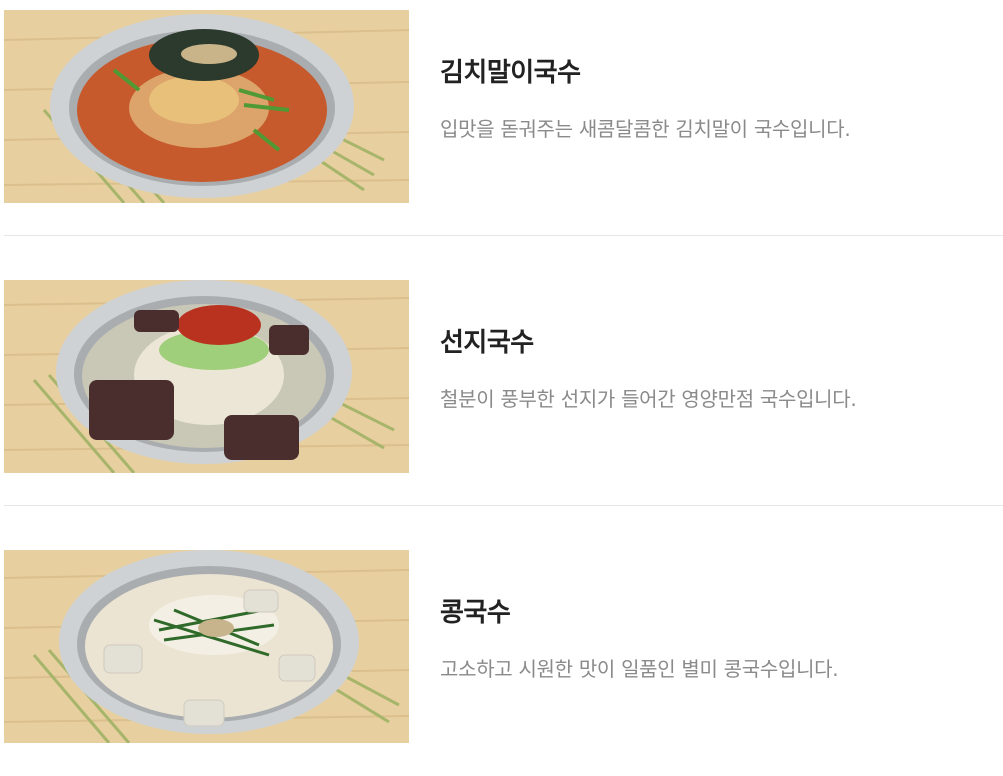 The image size is (1003, 776). What do you see at coordinates (510, 73) in the screenshot?
I see `menu-item-name: 김치말이국수` at bounding box center [510, 73].